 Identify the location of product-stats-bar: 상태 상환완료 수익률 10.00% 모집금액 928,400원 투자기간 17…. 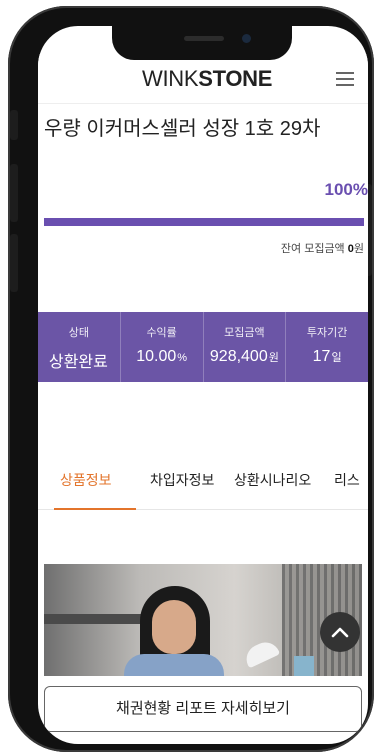
(203, 347).